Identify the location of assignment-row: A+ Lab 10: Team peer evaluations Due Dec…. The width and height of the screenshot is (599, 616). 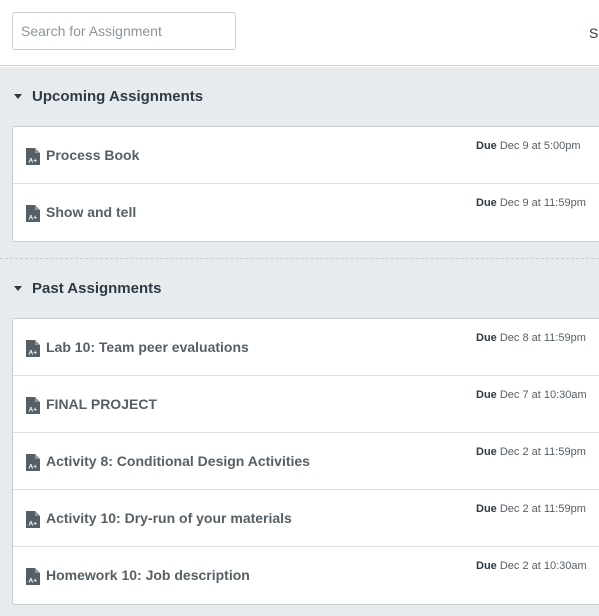
(306, 347).